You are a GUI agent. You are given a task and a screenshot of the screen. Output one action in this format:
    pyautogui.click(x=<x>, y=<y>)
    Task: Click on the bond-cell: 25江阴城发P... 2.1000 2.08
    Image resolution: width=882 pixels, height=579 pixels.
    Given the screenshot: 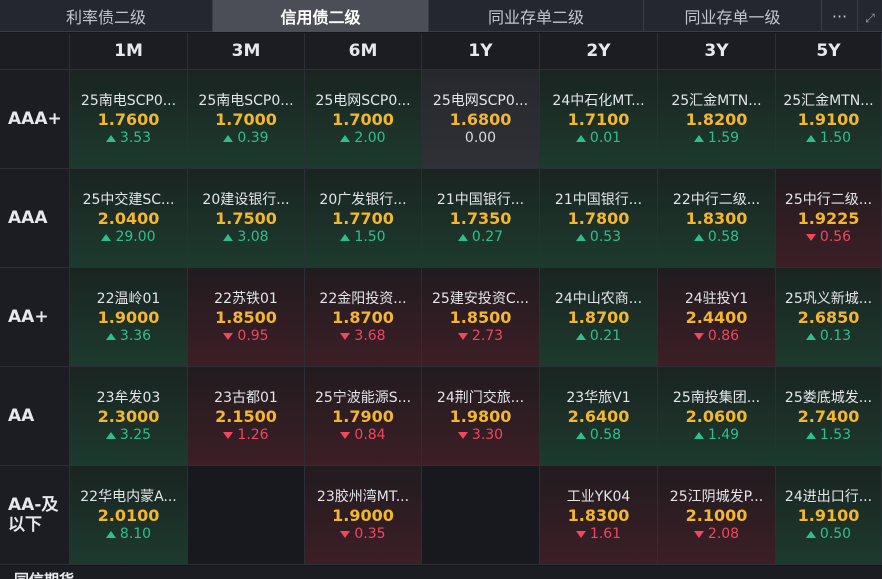 What is the action you would take?
    pyautogui.click(x=717, y=515)
    